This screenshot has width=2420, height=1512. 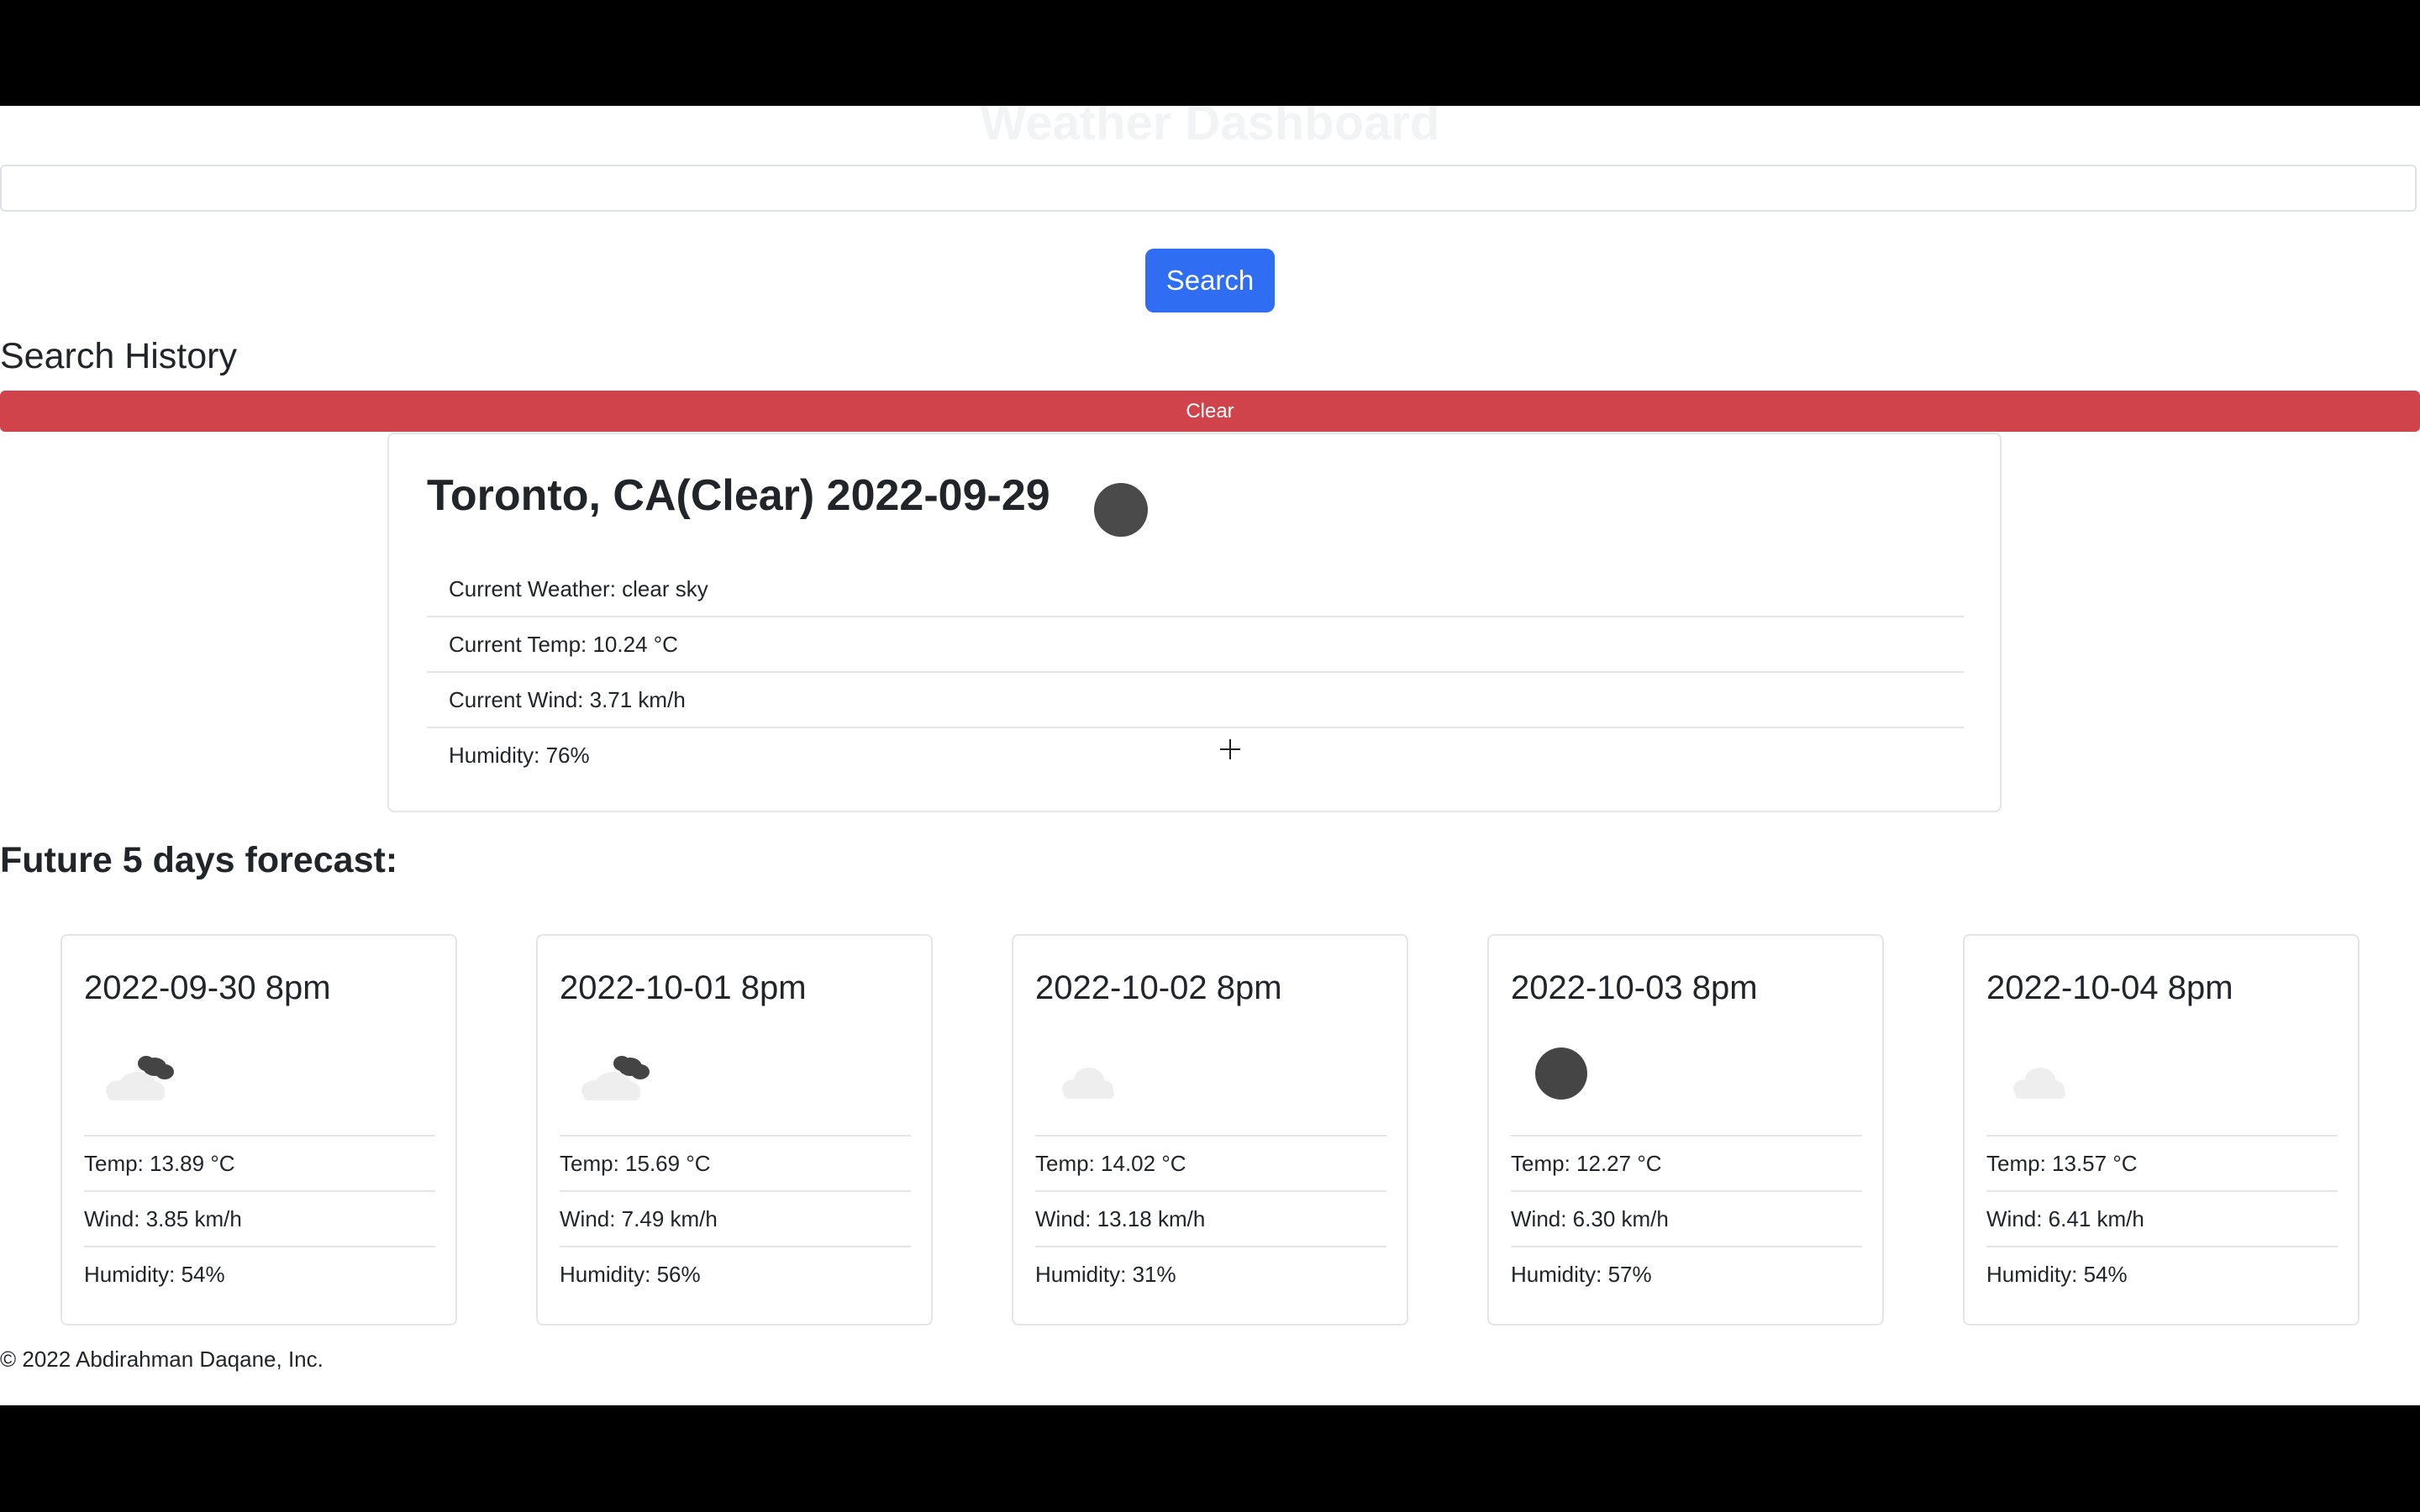 I want to click on forecast-date: 2022-10-01 8pm, so click(x=683, y=987).